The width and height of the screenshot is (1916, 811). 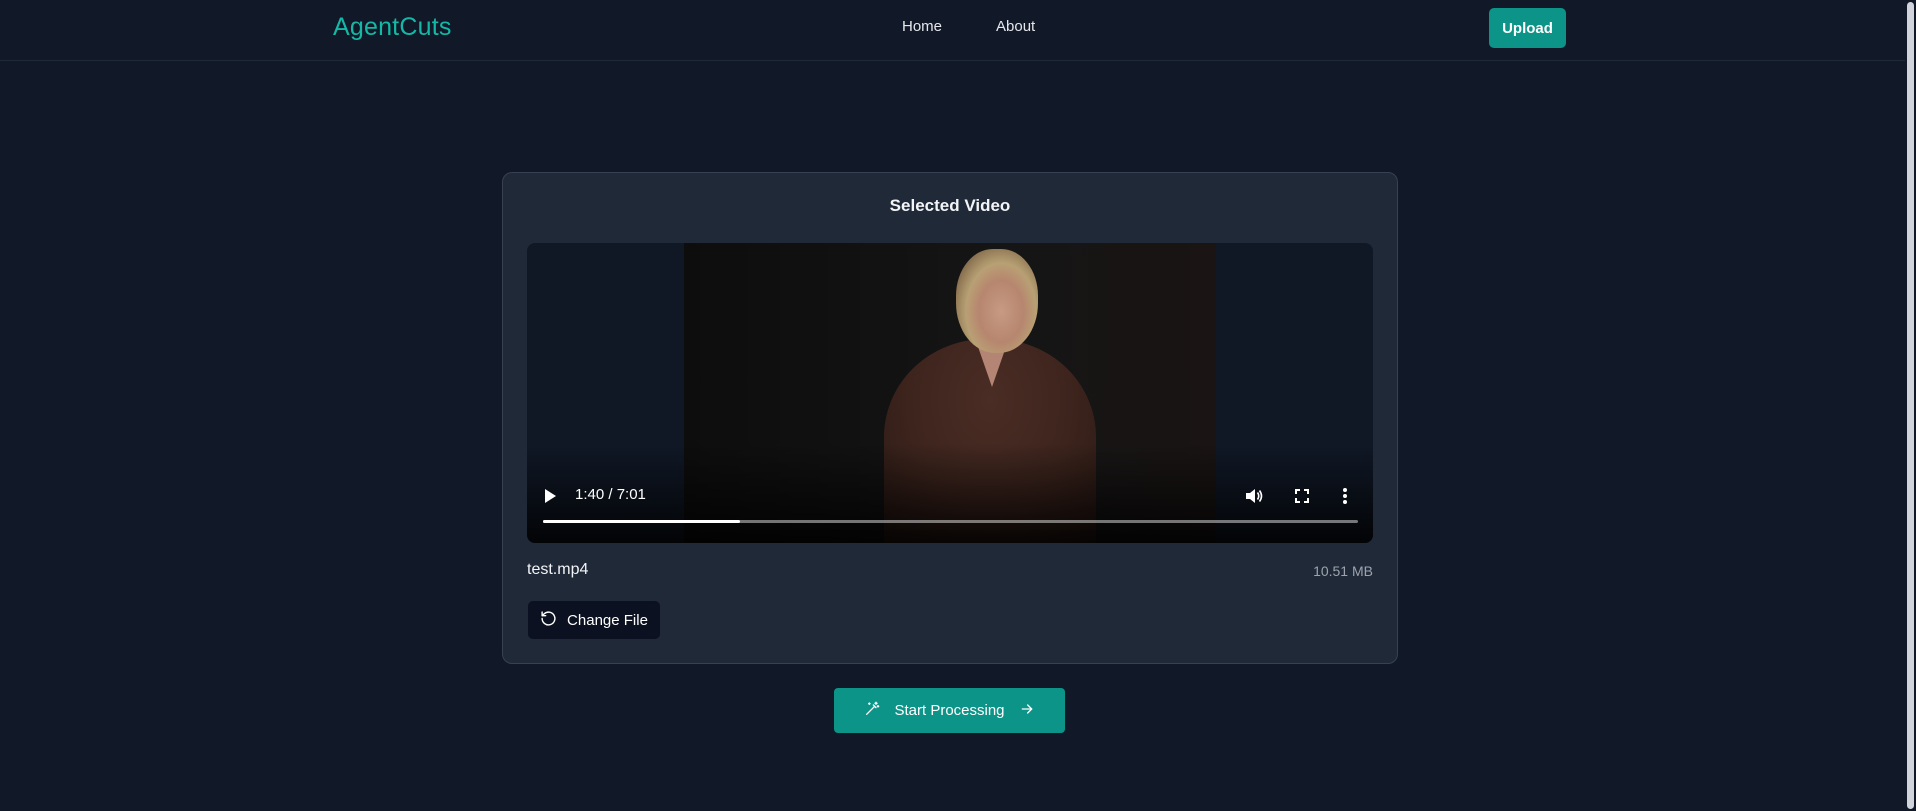 What do you see at coordinates (952, 30) in the screenshot?
I see `top-nav-bar: AgentCuts Home About Upload` at bounding box center [952, 30].